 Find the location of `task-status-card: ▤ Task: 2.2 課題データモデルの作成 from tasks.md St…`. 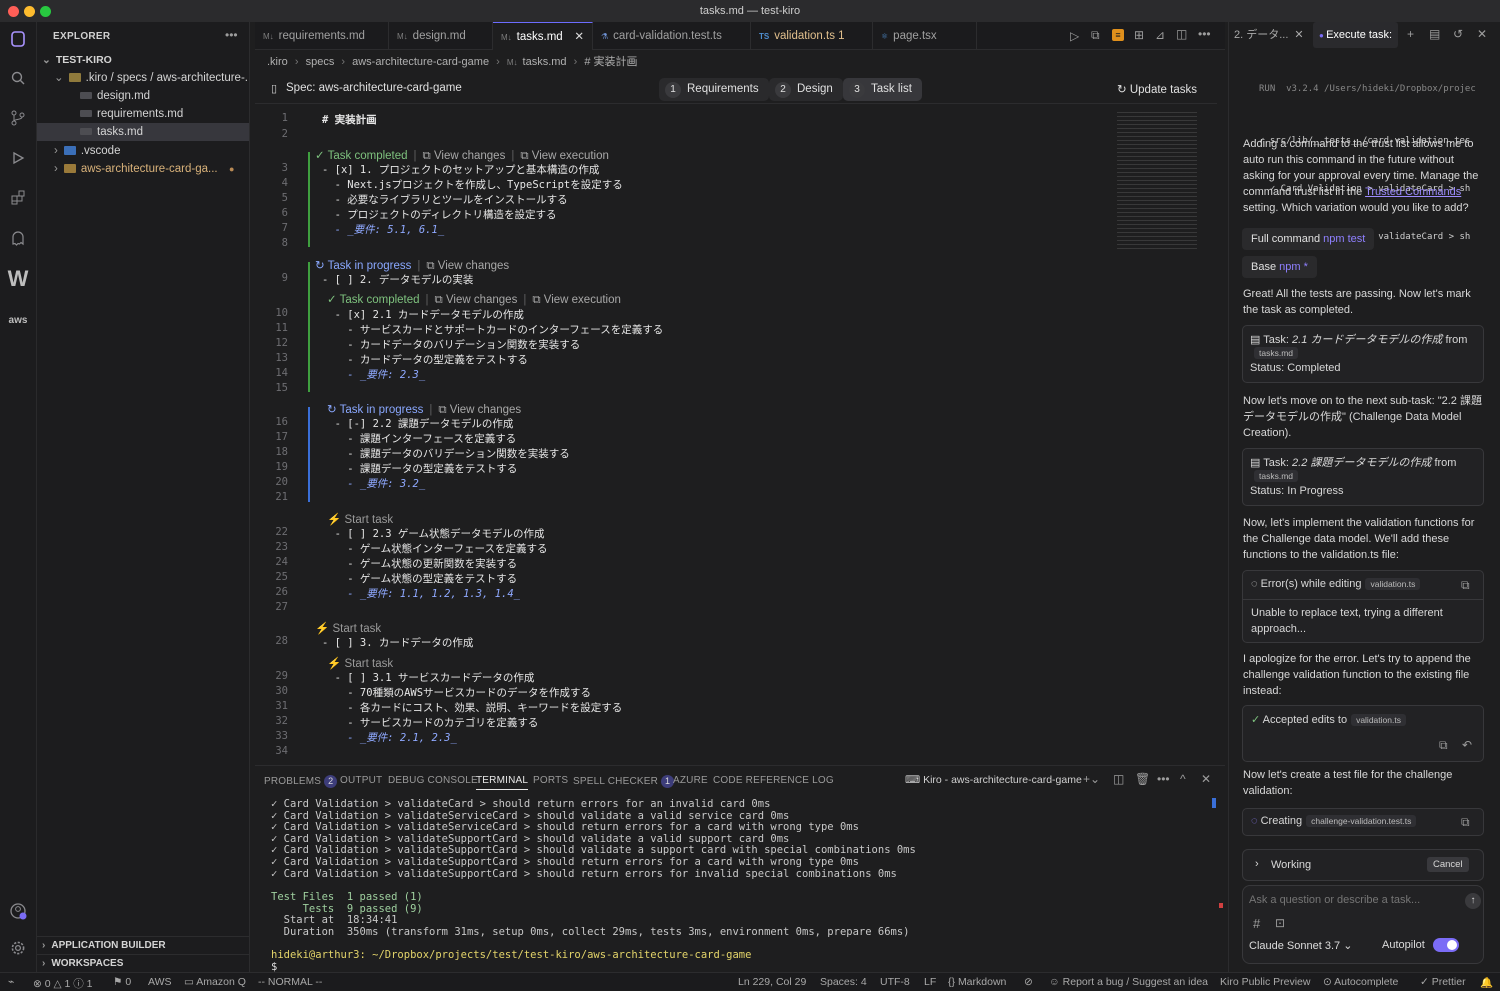

task-status-card: ▤ Task: 2.2 課題データモデルの作成 from tasks.md St… is located at coordinates (1363, 477).